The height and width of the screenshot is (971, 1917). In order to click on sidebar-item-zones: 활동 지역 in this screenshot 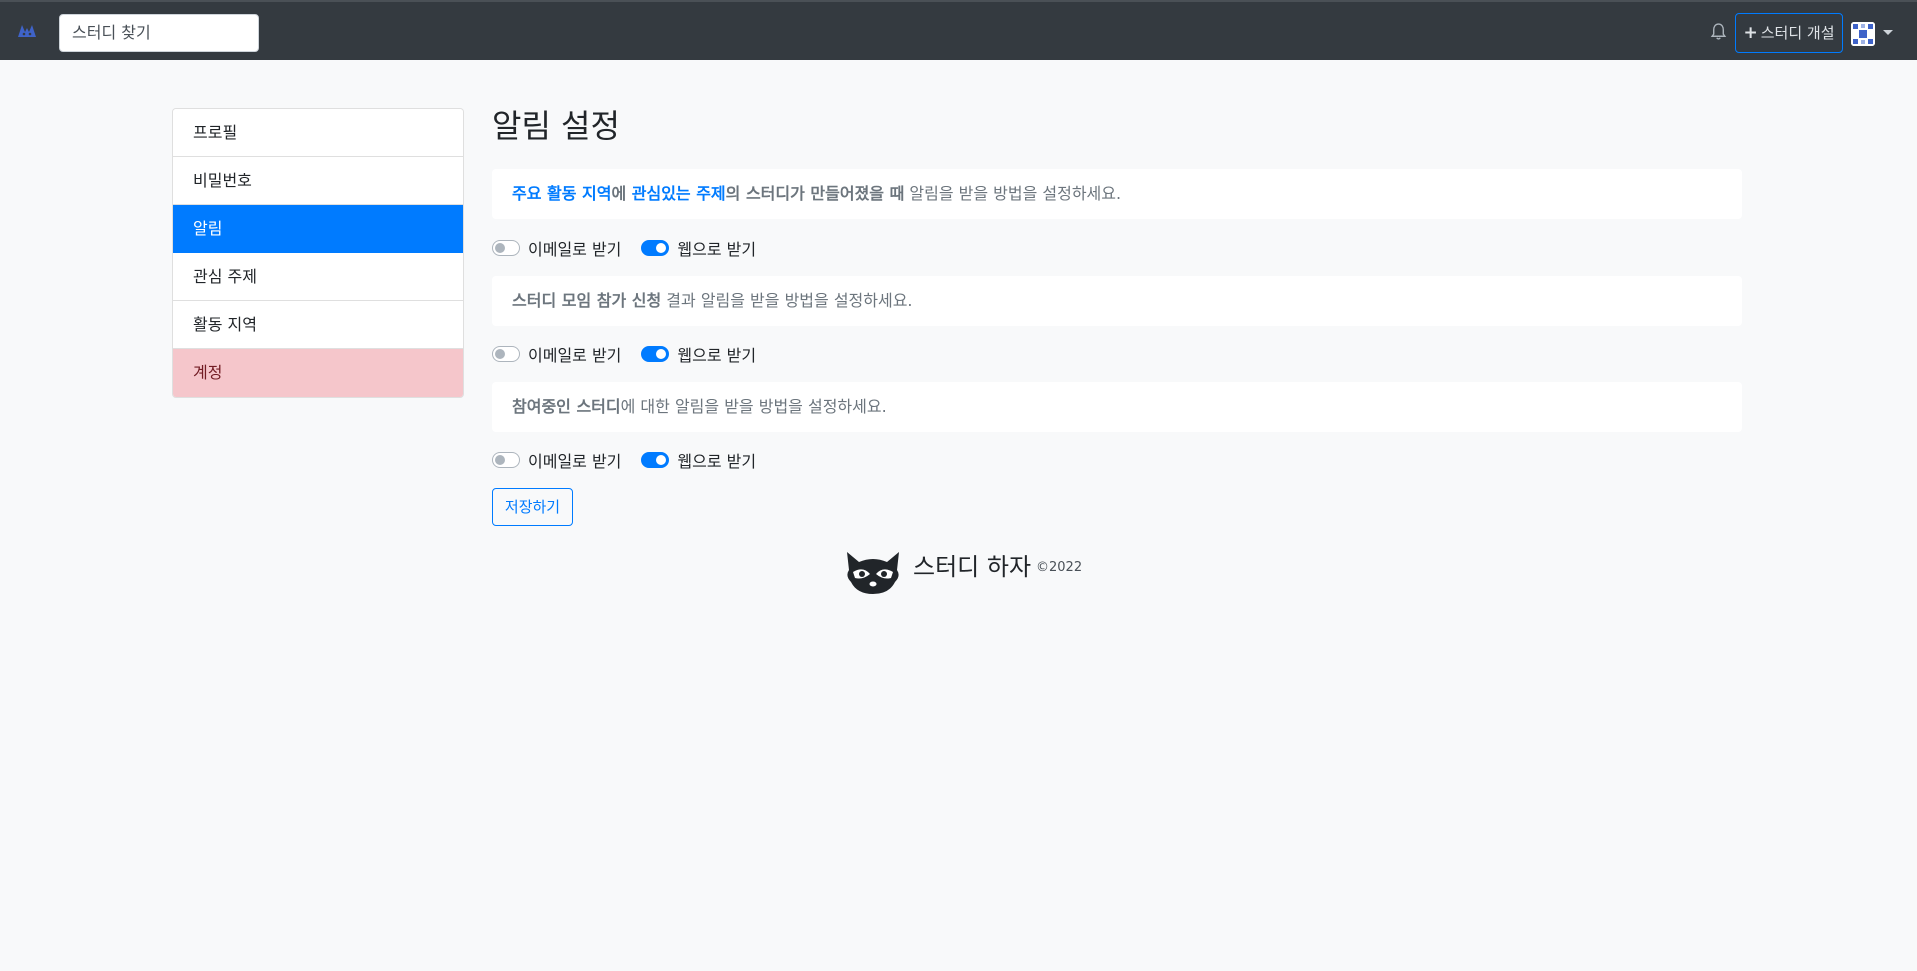, I will do `click(318, 325)`.